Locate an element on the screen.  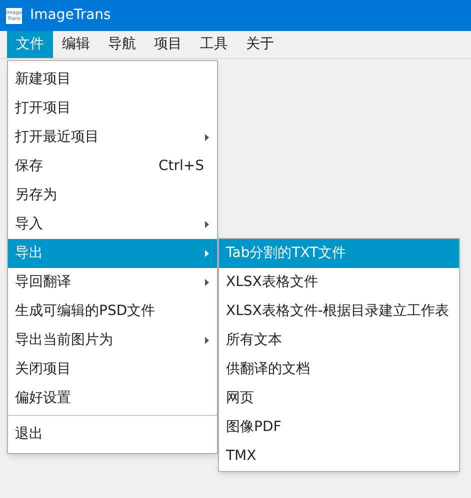
menu-item: XLSX表格文件-根据目录建立工作表 is located at coordinates (339, 311).